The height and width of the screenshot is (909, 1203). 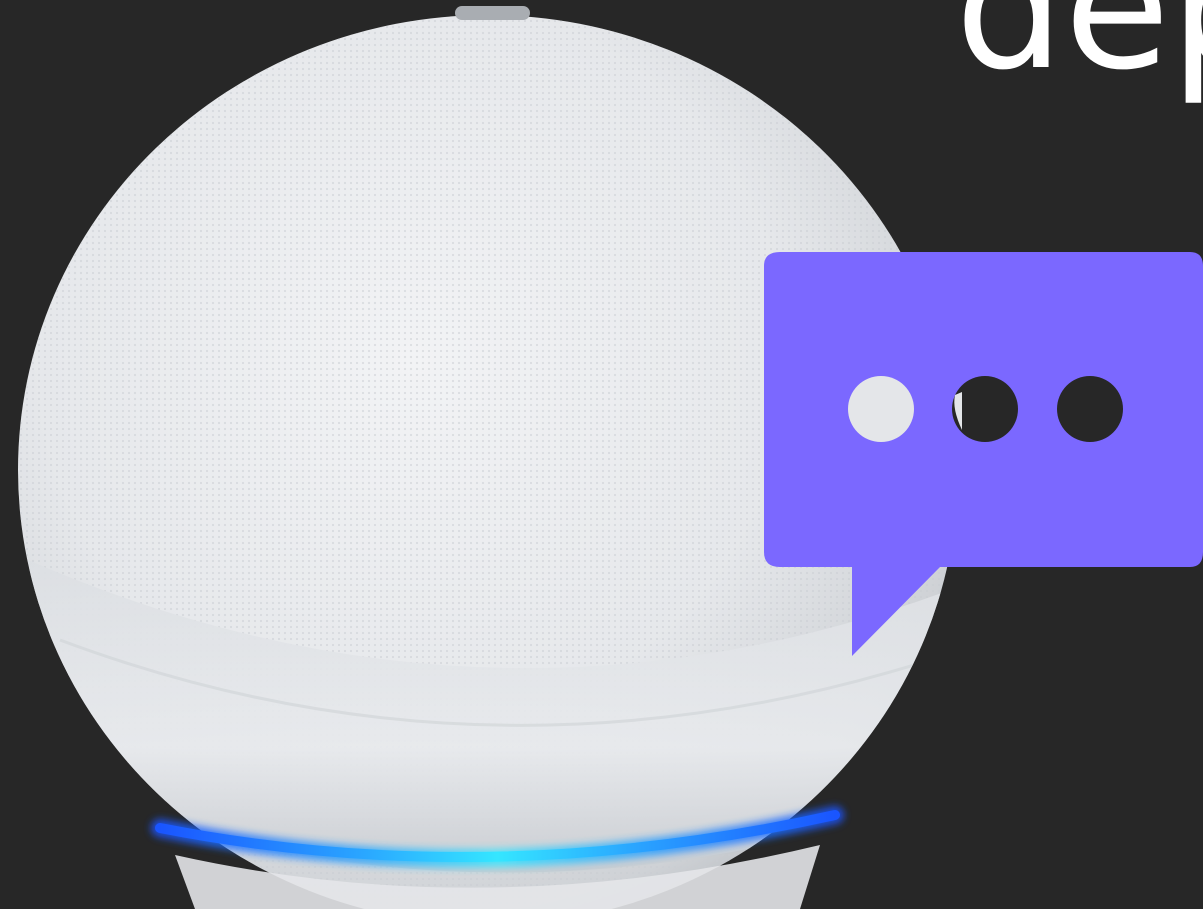 I want to click on ellipsis-icon, so click(x=985, y=409).